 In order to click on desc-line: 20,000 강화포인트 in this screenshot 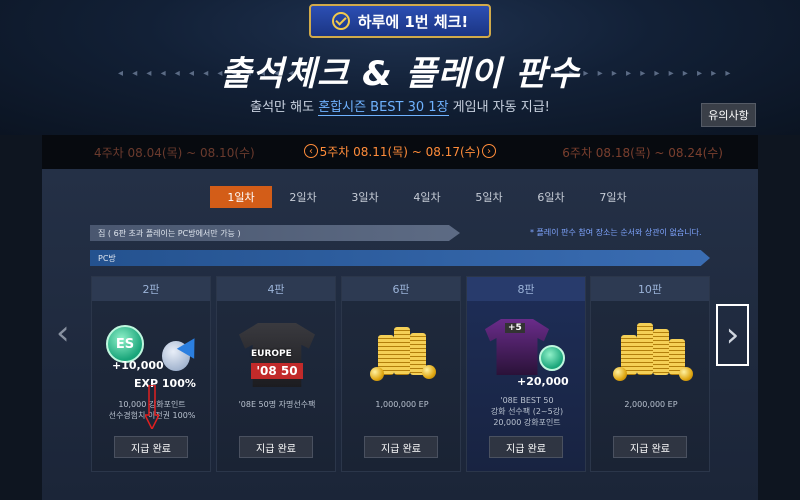, I will do `click(527, 422)`.